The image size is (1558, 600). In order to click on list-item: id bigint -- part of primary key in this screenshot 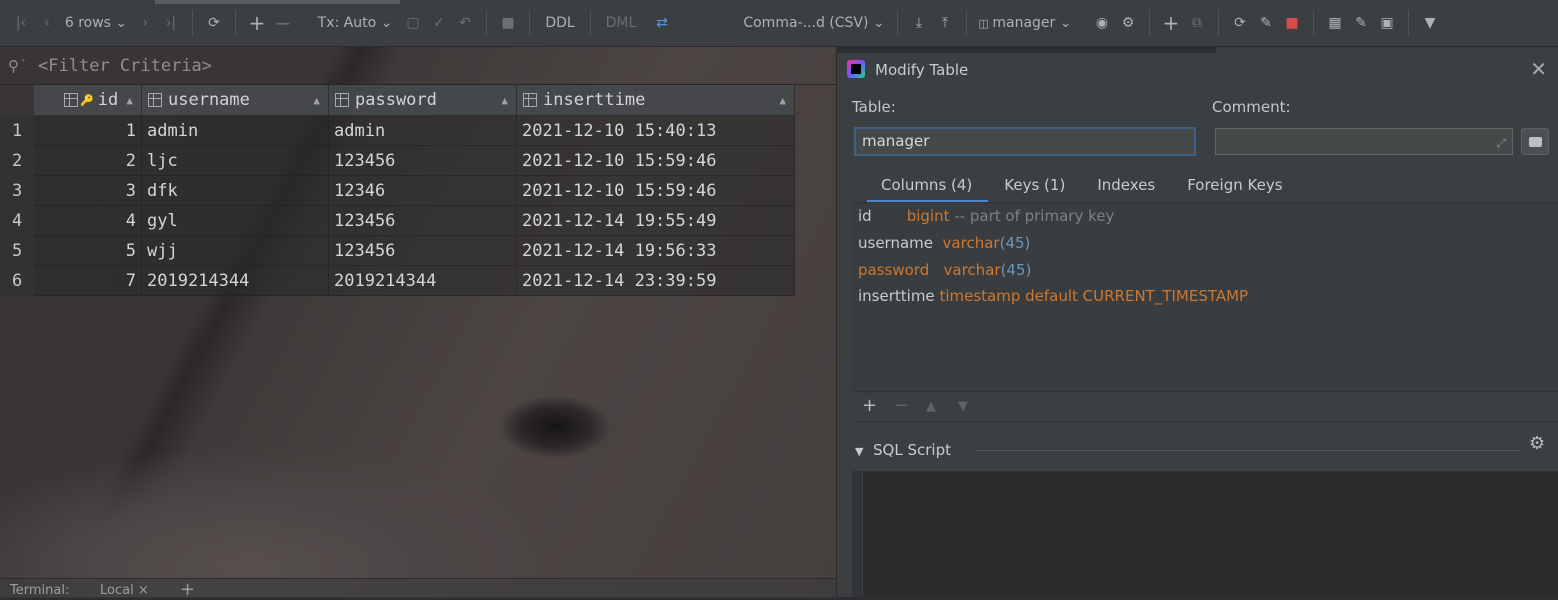, I will do `click(986, 216)`.